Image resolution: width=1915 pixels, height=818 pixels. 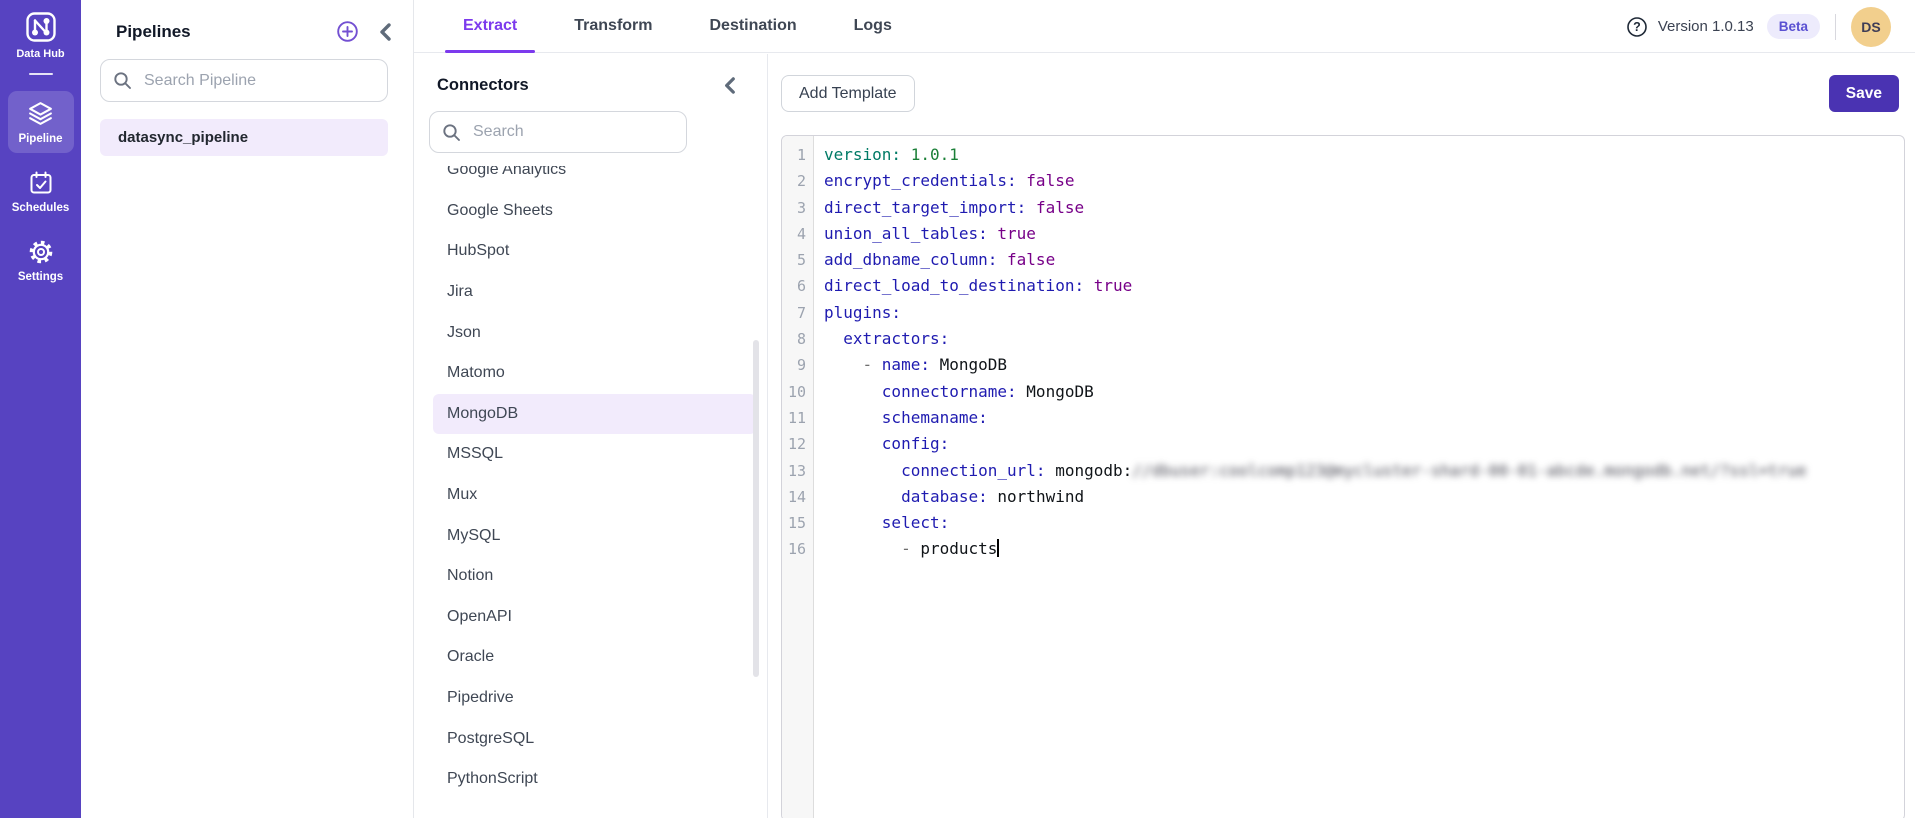 I want to click on pipeline-search, so click(x=244, y=80).